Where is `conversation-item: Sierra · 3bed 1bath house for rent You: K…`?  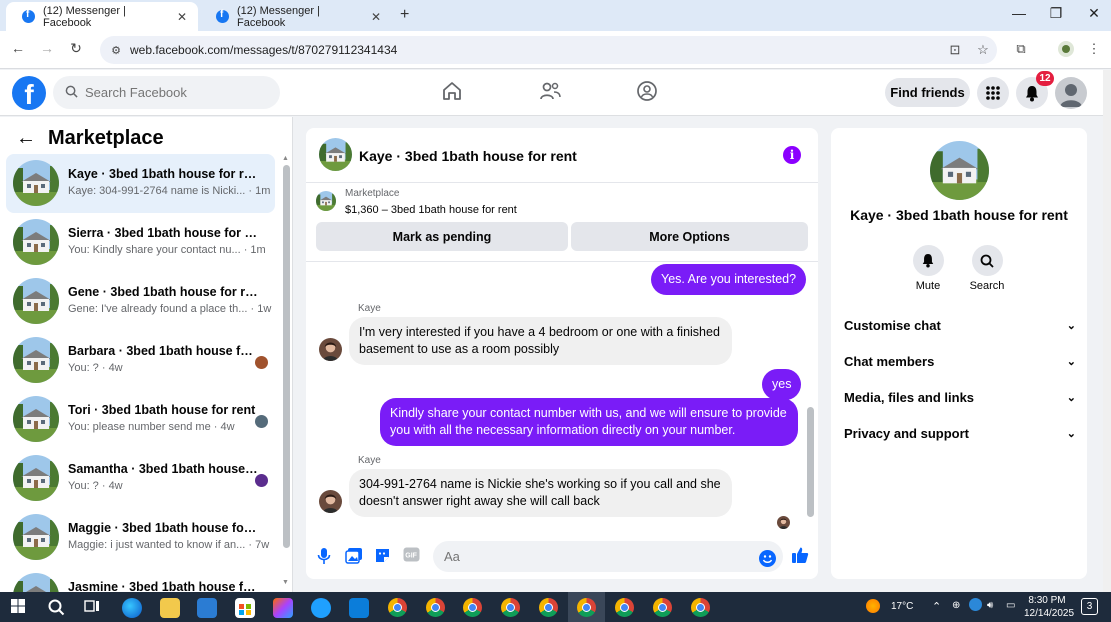
conversation-item: Sierra · 3bed 1bath house for rent You: K… is located at coordinates (140, 242).